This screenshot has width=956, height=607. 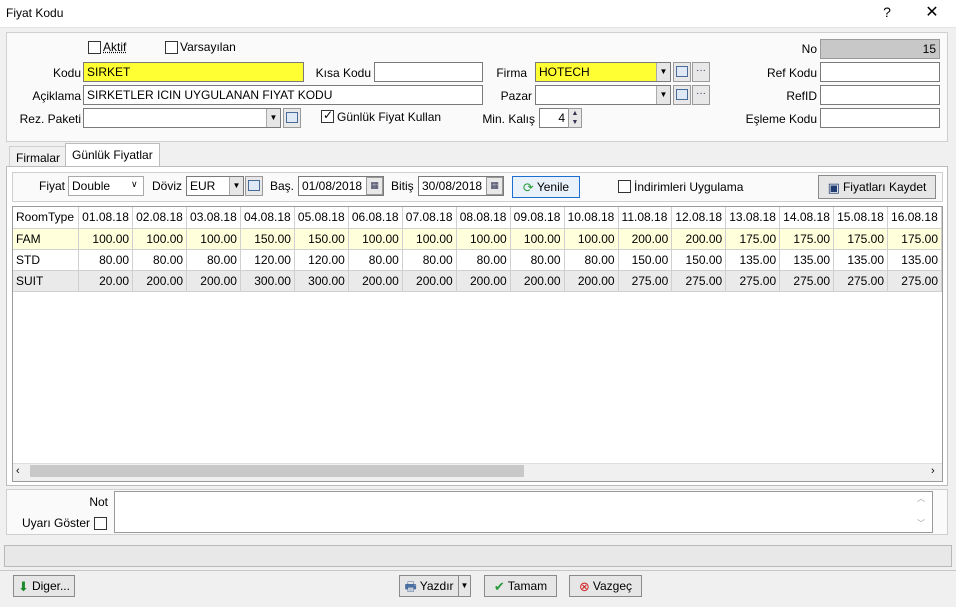 I want to click on doviz-lookup-icon, so click(x=254, y=186).